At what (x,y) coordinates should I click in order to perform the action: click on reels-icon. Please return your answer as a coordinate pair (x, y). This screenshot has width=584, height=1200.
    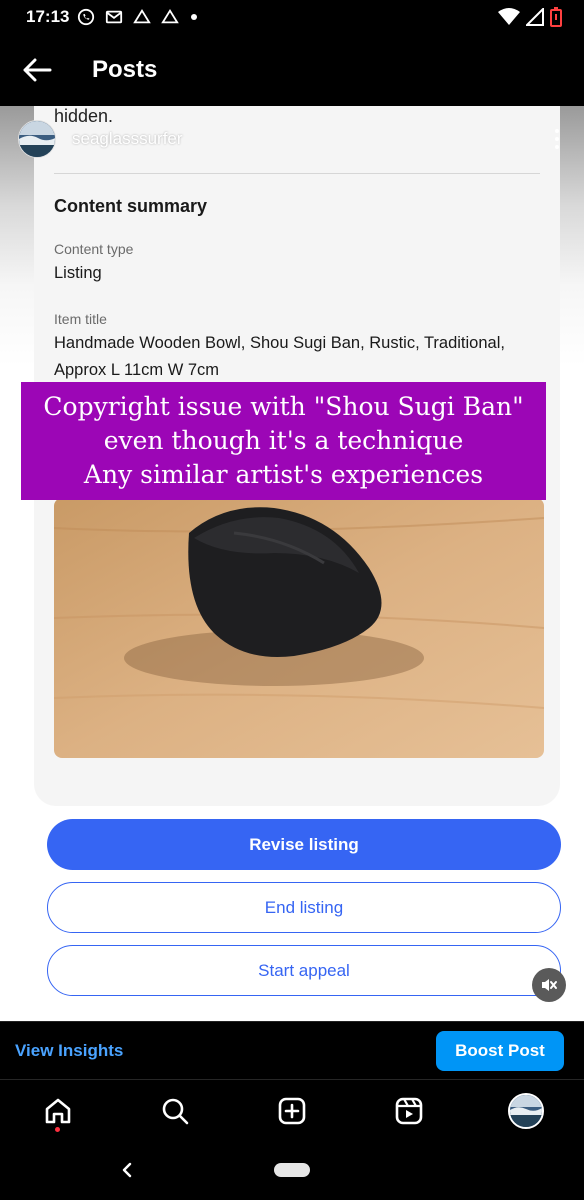
    Looking at the image, I should click on (409, 1110).